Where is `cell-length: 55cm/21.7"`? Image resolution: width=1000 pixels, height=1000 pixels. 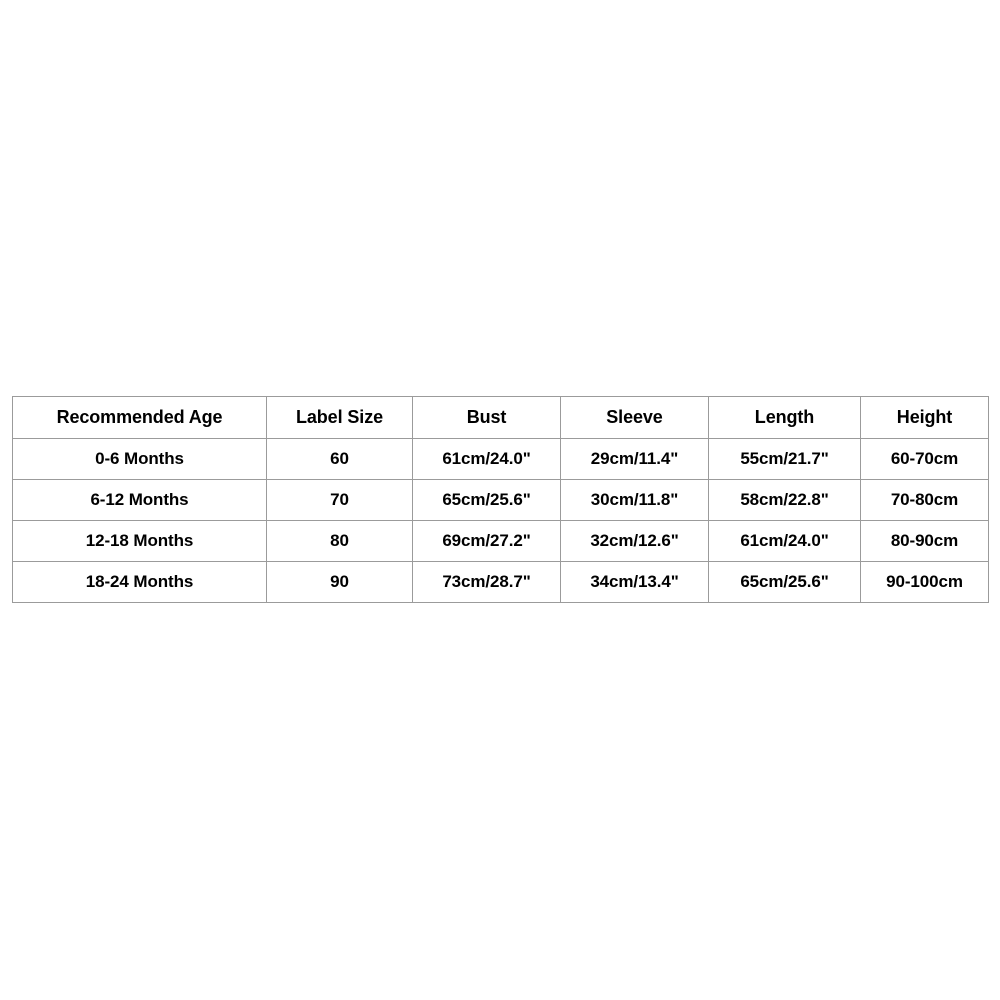
cell-length: 55cm/21.7" is located at coordinates (784, 459).